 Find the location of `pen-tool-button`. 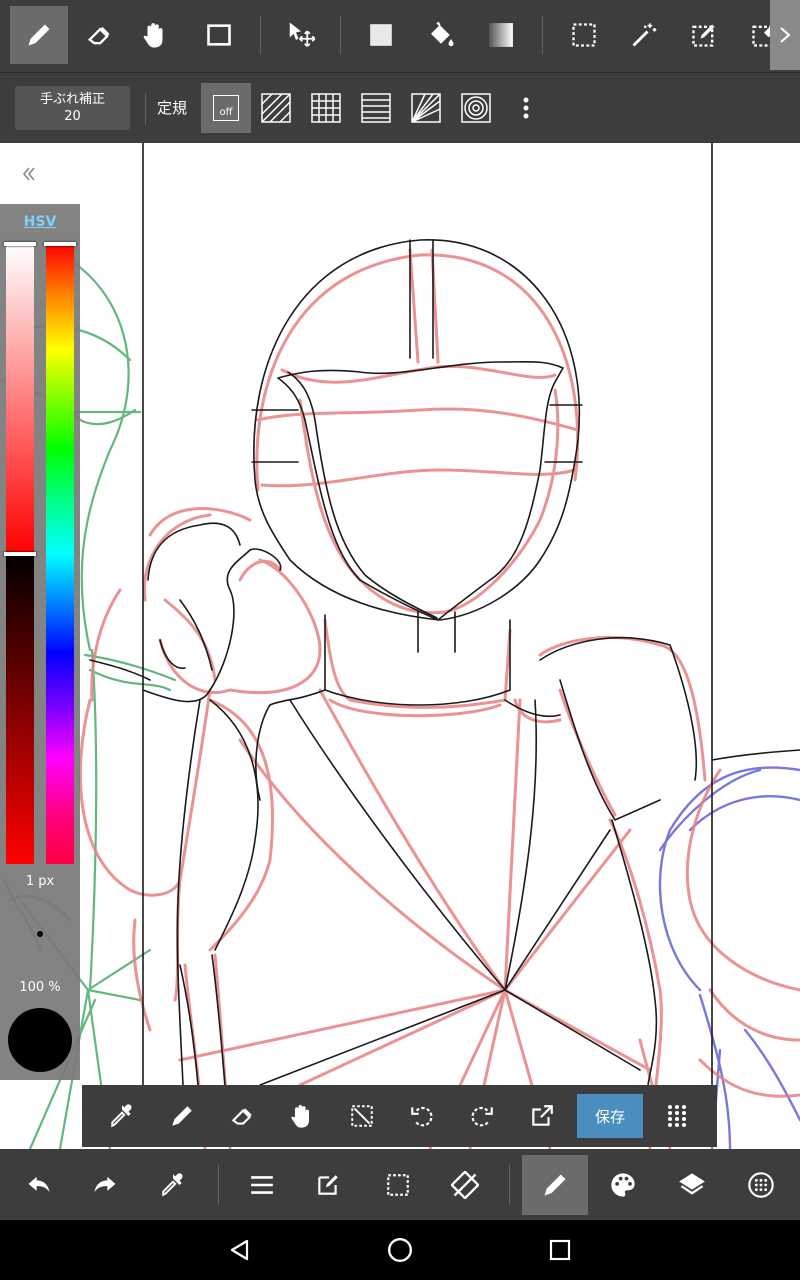

pen-tool-button is located at coordinates (39, 35).